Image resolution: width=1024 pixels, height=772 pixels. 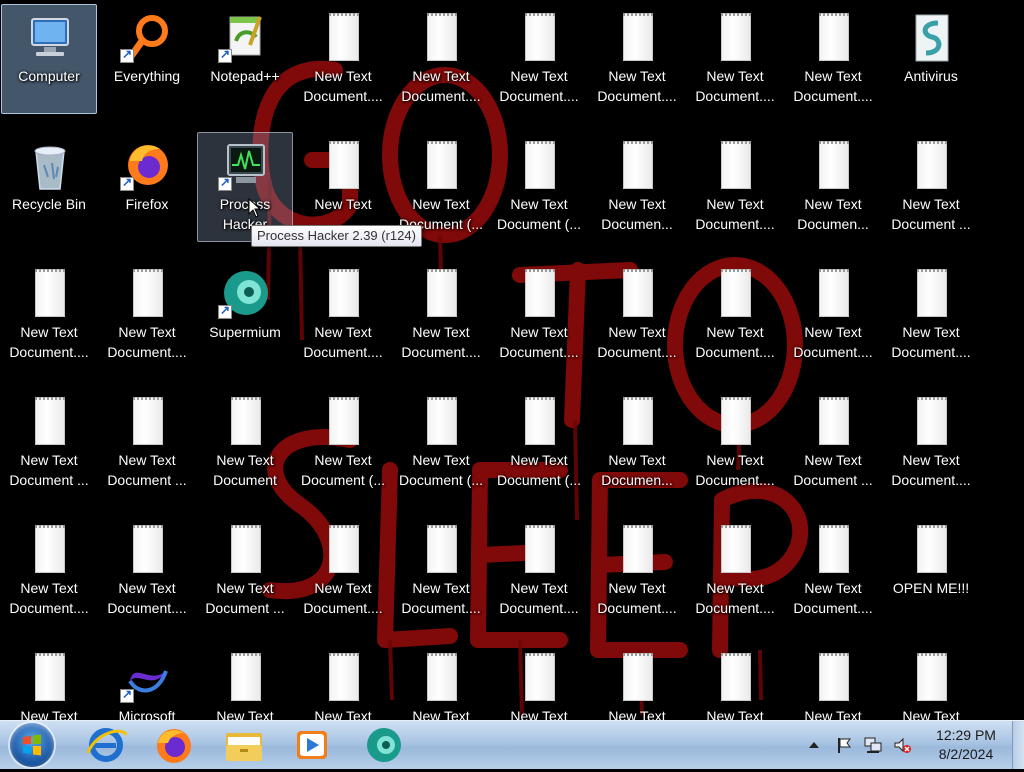 What do you see at coordinates (343, 714) in the screenshot?
I see `desktop-icon-label: New Text` at bounding box center [343, 714].